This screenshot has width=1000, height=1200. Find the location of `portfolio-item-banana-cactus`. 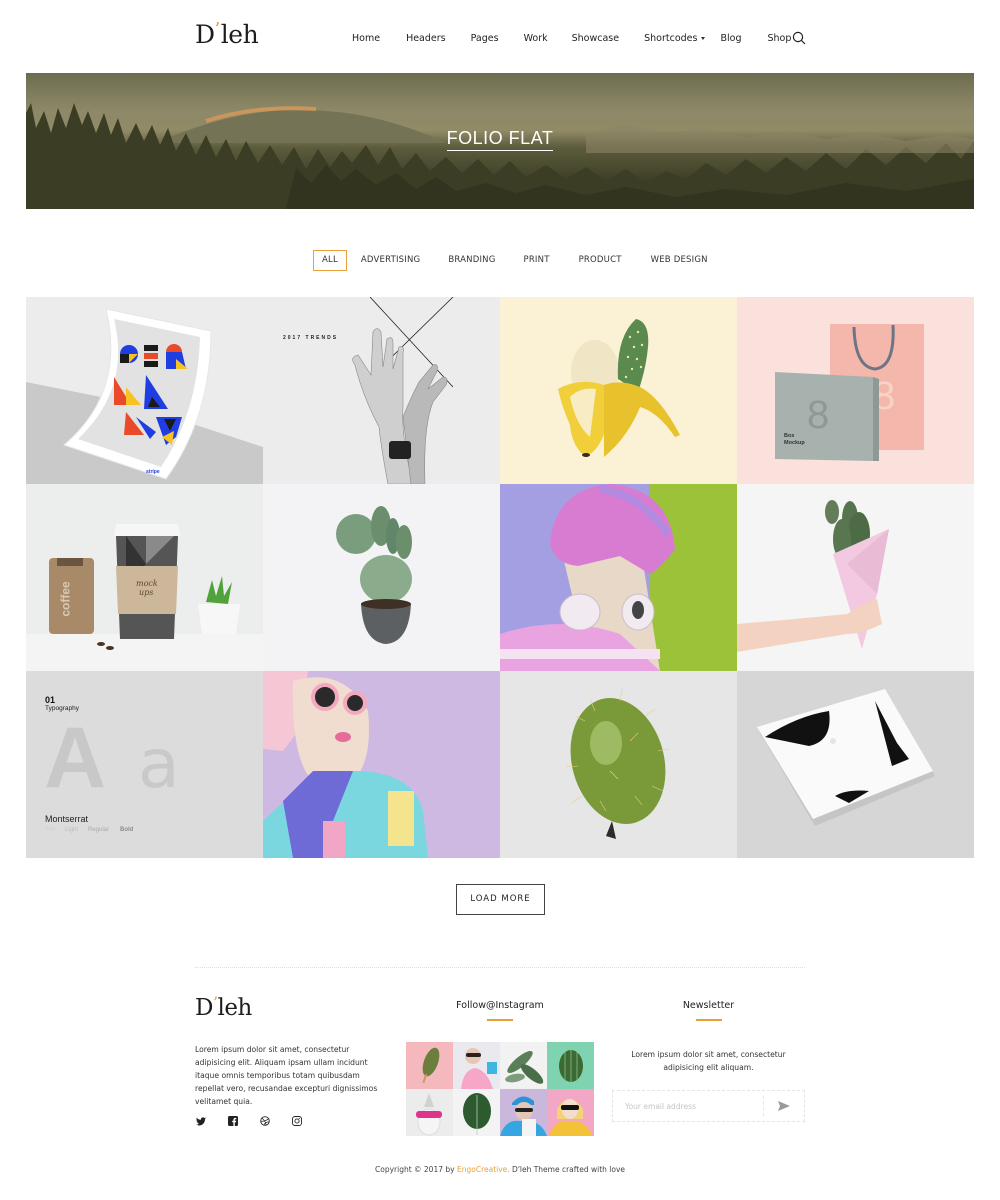

portfolio-item-banana-cactus is located at coordinates (618, 390).